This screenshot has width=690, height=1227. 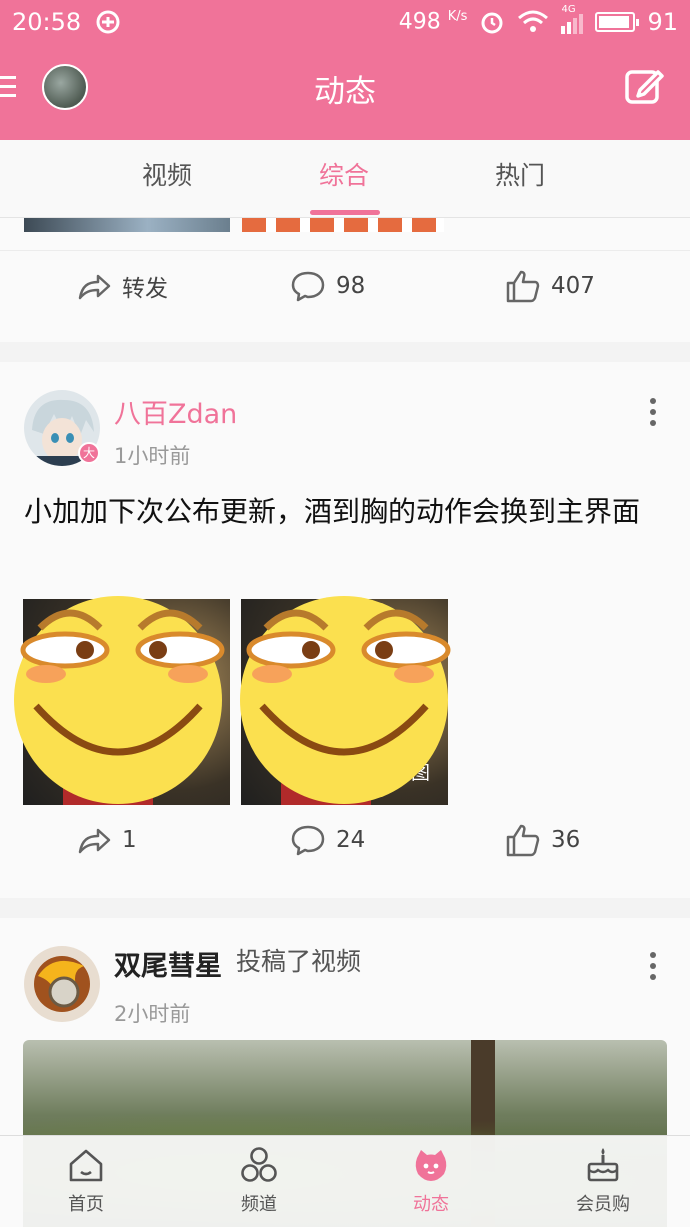 I want to click on tab-hot: 热门, so click(x=520, y=174).